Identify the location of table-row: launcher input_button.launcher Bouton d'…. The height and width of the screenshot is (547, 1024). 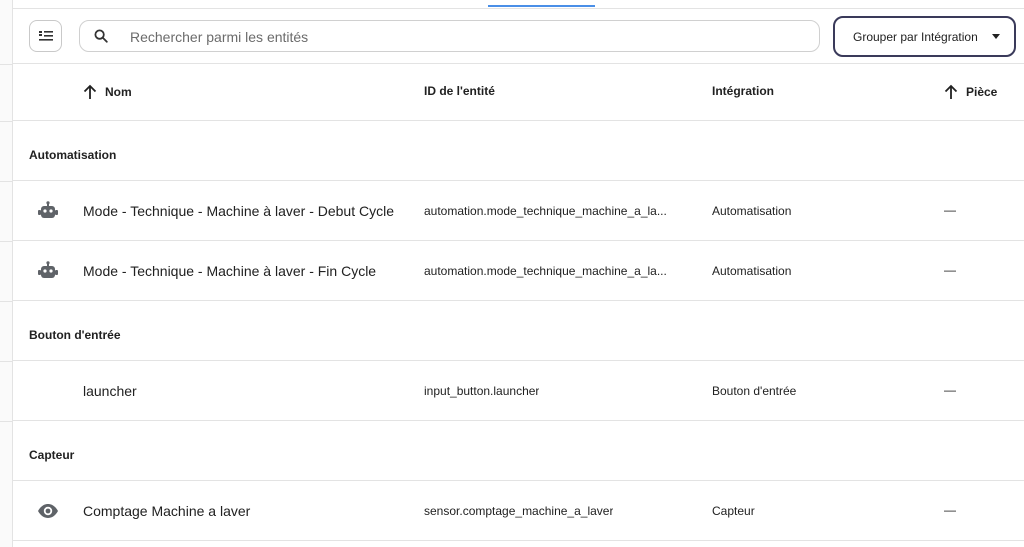
(518, 391).